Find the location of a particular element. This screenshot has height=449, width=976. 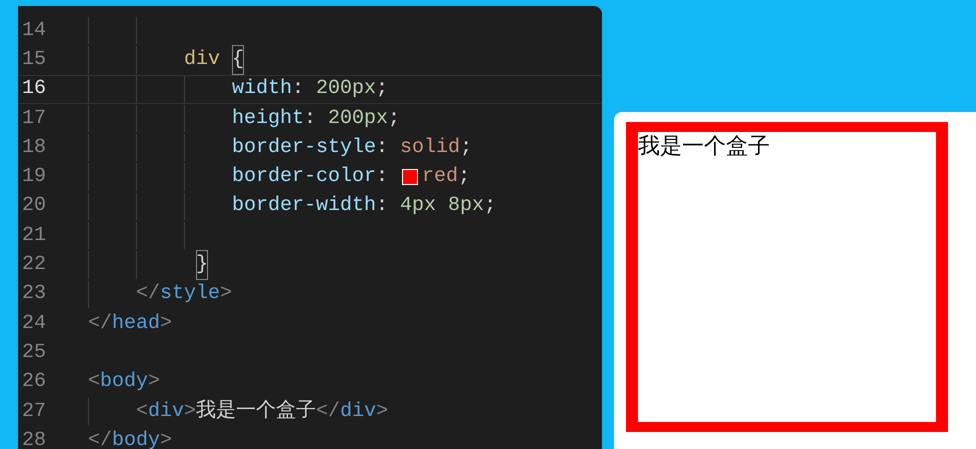

code-token: 我是一个盒子 is located at coordinates (256, 411).